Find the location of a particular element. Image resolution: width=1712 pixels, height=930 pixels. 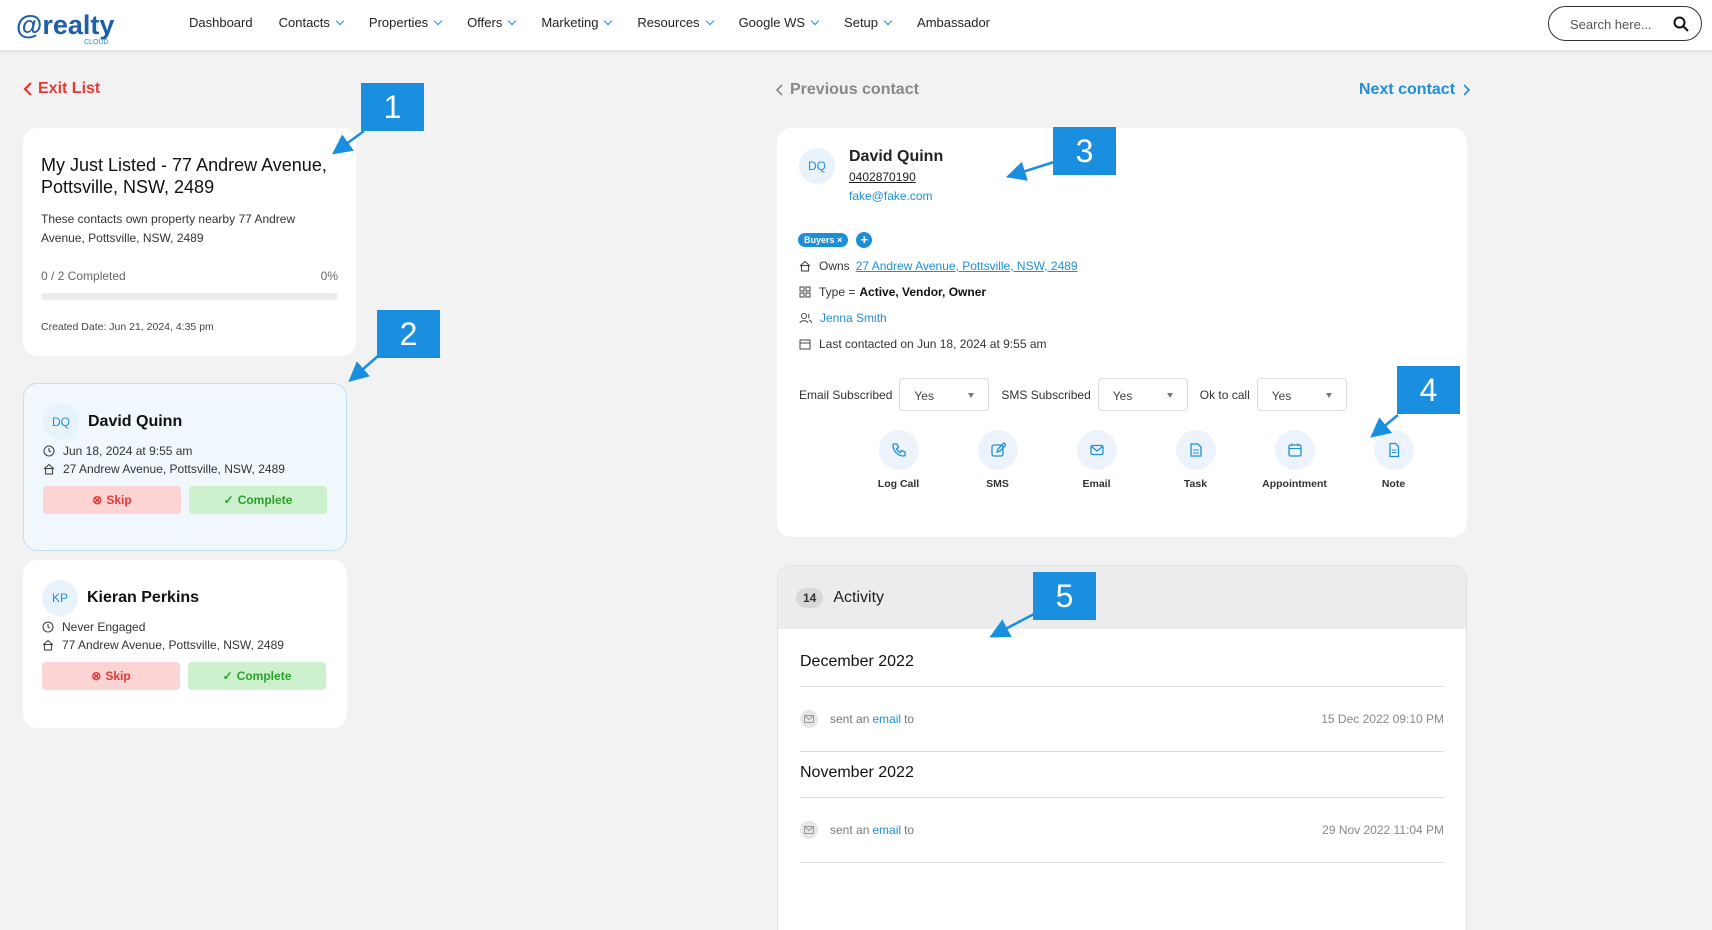

callout-5: 5 is located at coordinates (1064, 596).